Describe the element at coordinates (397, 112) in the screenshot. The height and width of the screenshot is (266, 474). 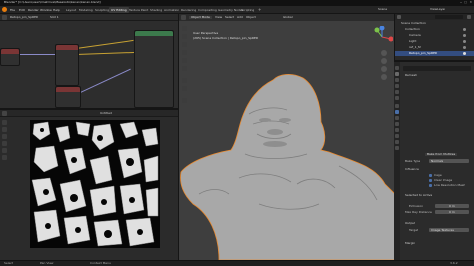
I see `modifier-tab-icon` at that location.